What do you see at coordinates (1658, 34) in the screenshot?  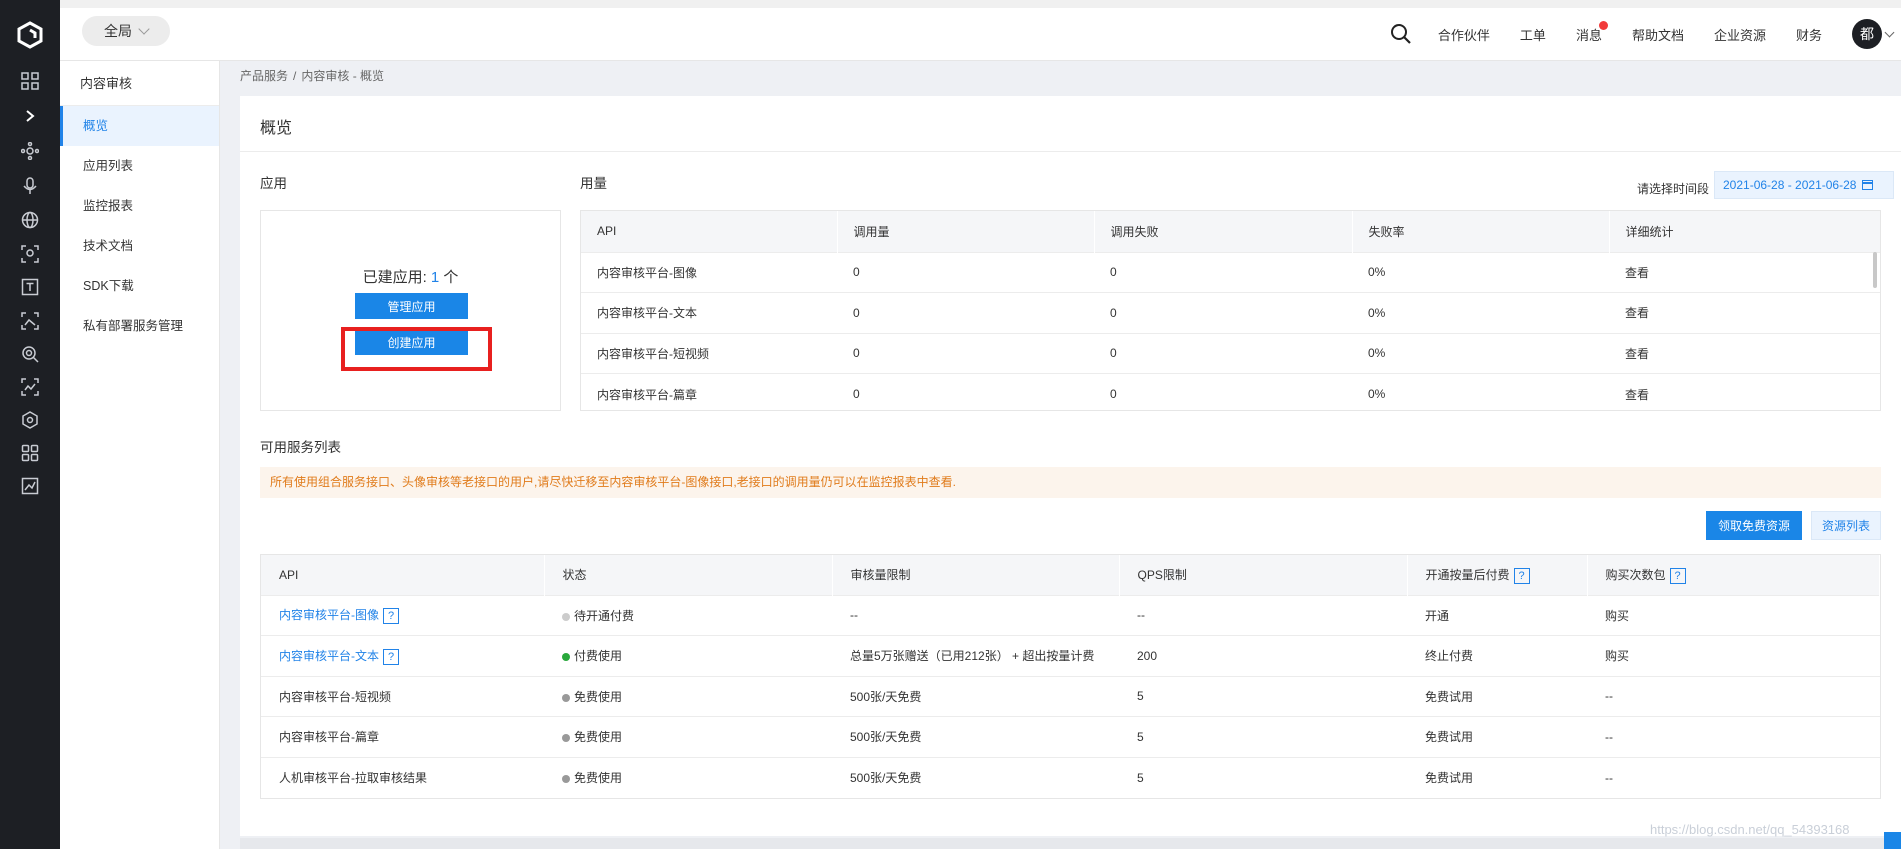 I see `nav-help-docs: 帮助文档` at bounding box center [1658, 34].